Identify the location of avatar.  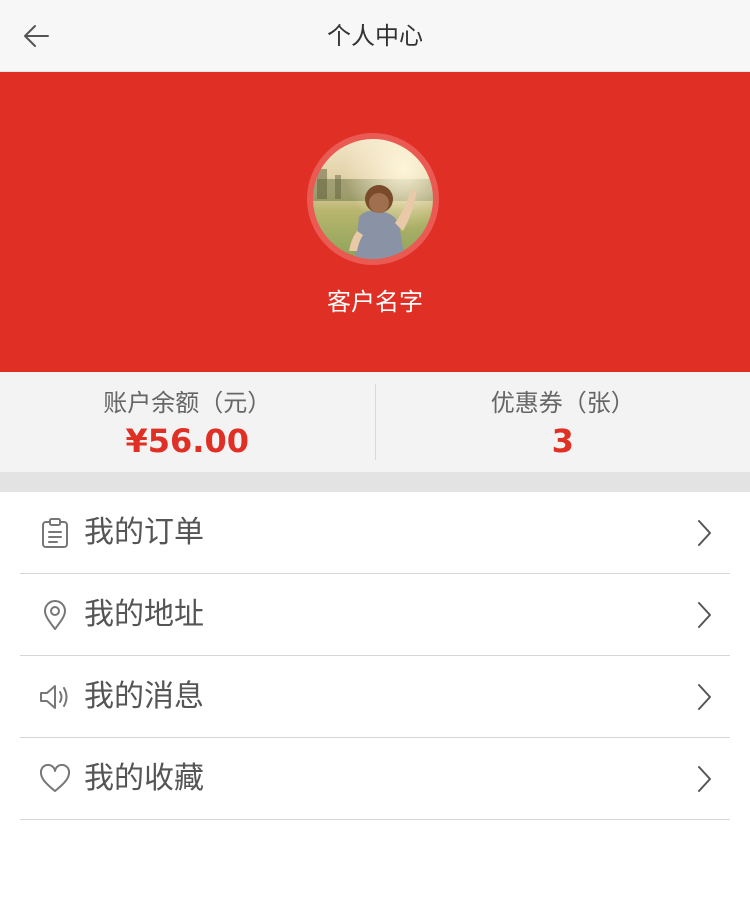
(373, 199).